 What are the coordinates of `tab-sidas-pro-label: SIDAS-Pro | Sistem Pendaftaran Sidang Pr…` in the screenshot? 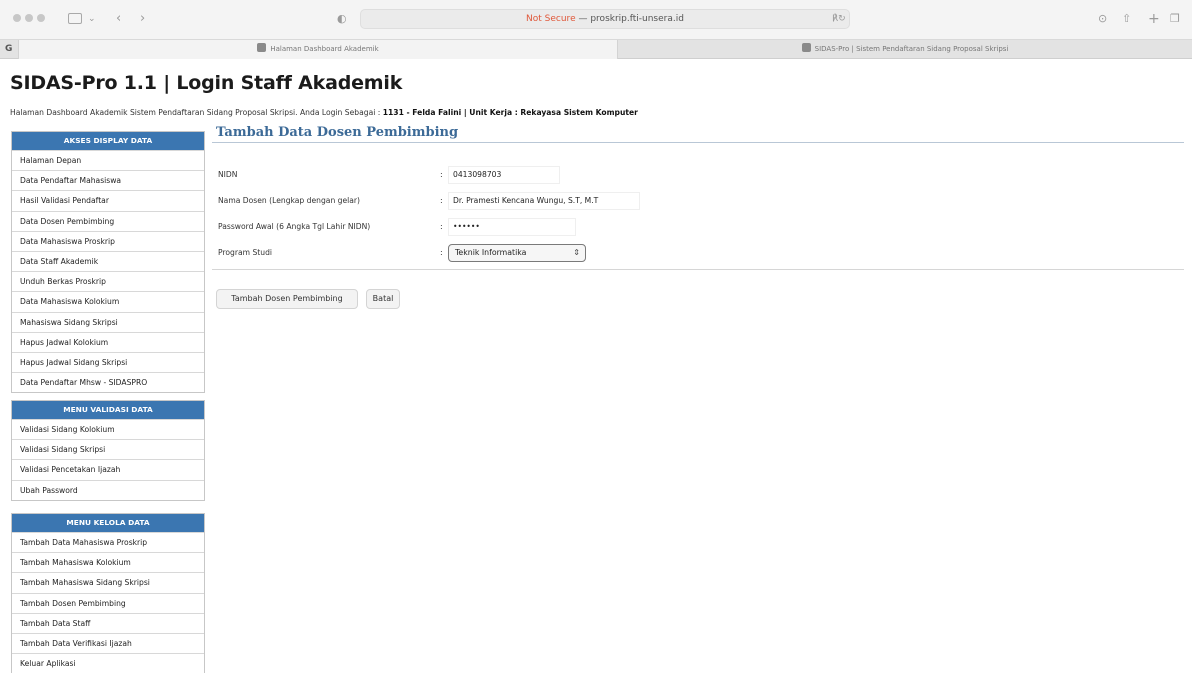 It's located at (911, 49).